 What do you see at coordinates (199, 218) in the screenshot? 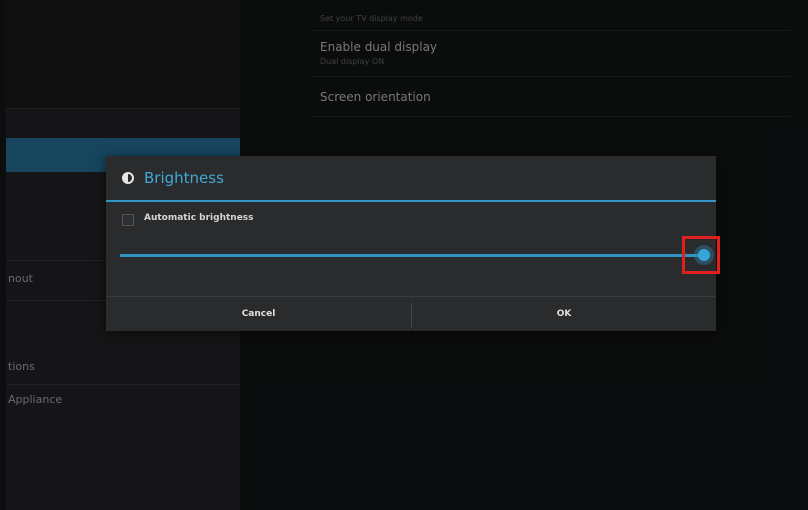
I see `automatic-brightness-label: Automatic brightness` at bounding box center [199, 218].